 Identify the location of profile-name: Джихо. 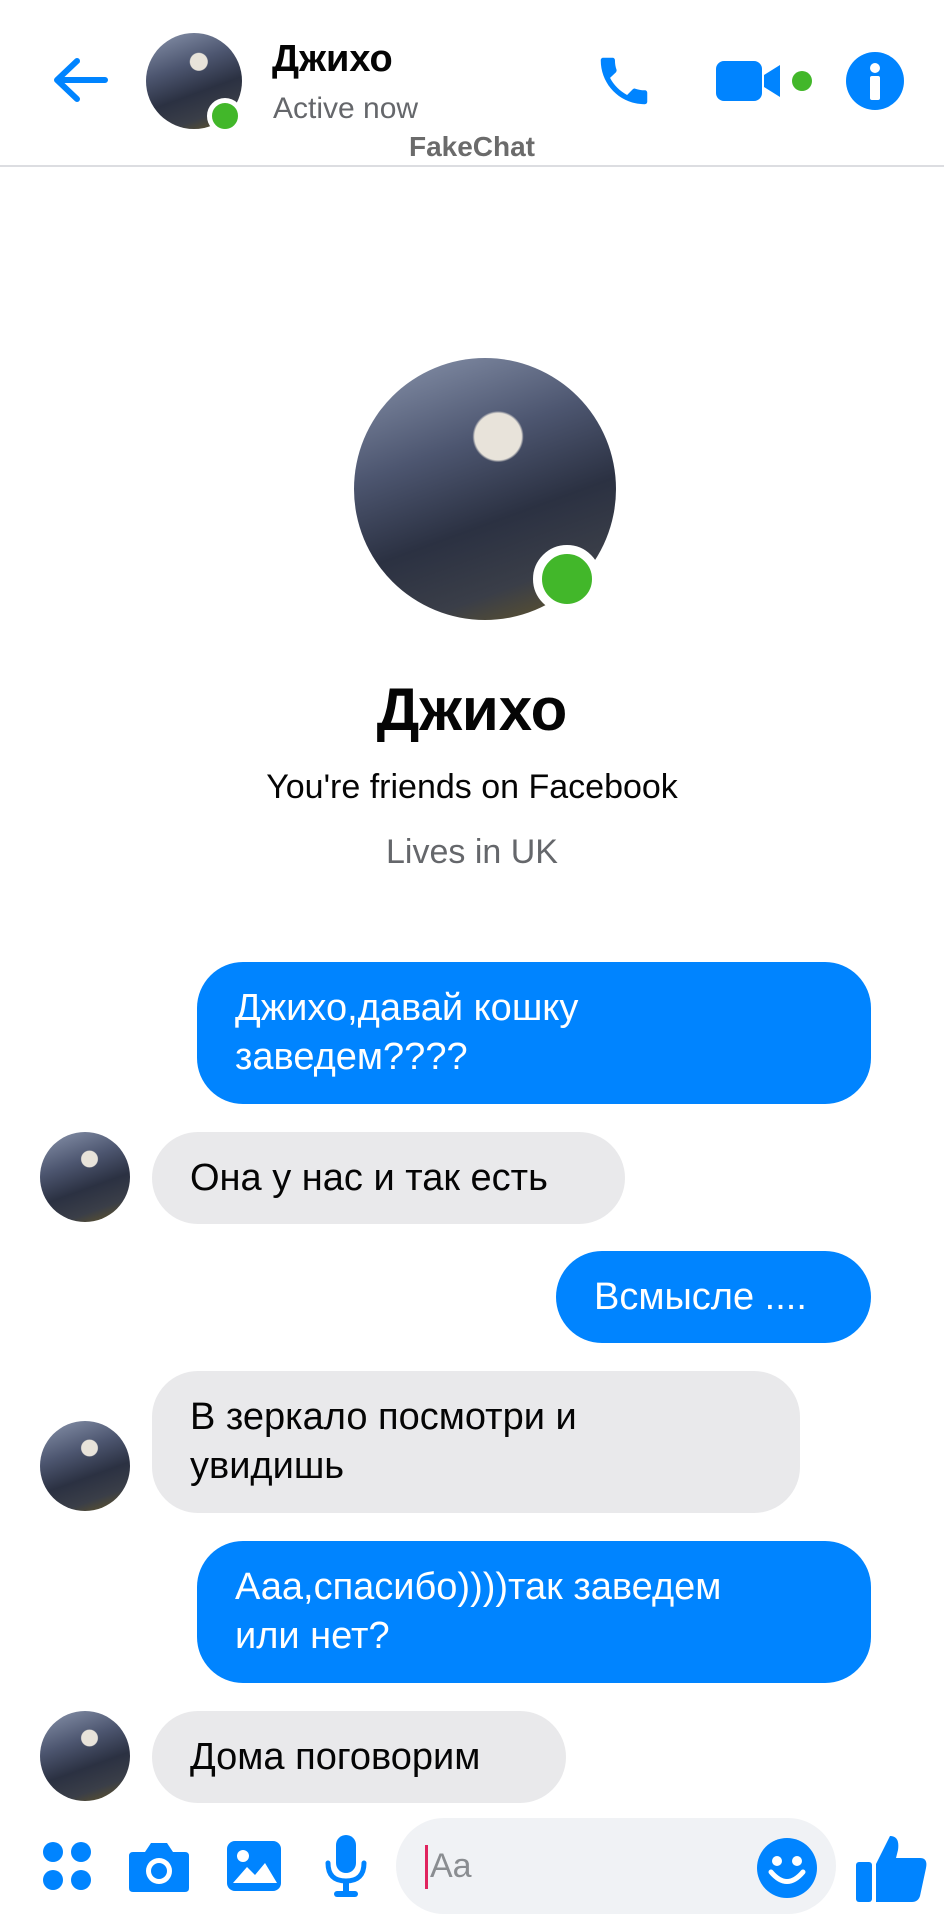
(472, 709).